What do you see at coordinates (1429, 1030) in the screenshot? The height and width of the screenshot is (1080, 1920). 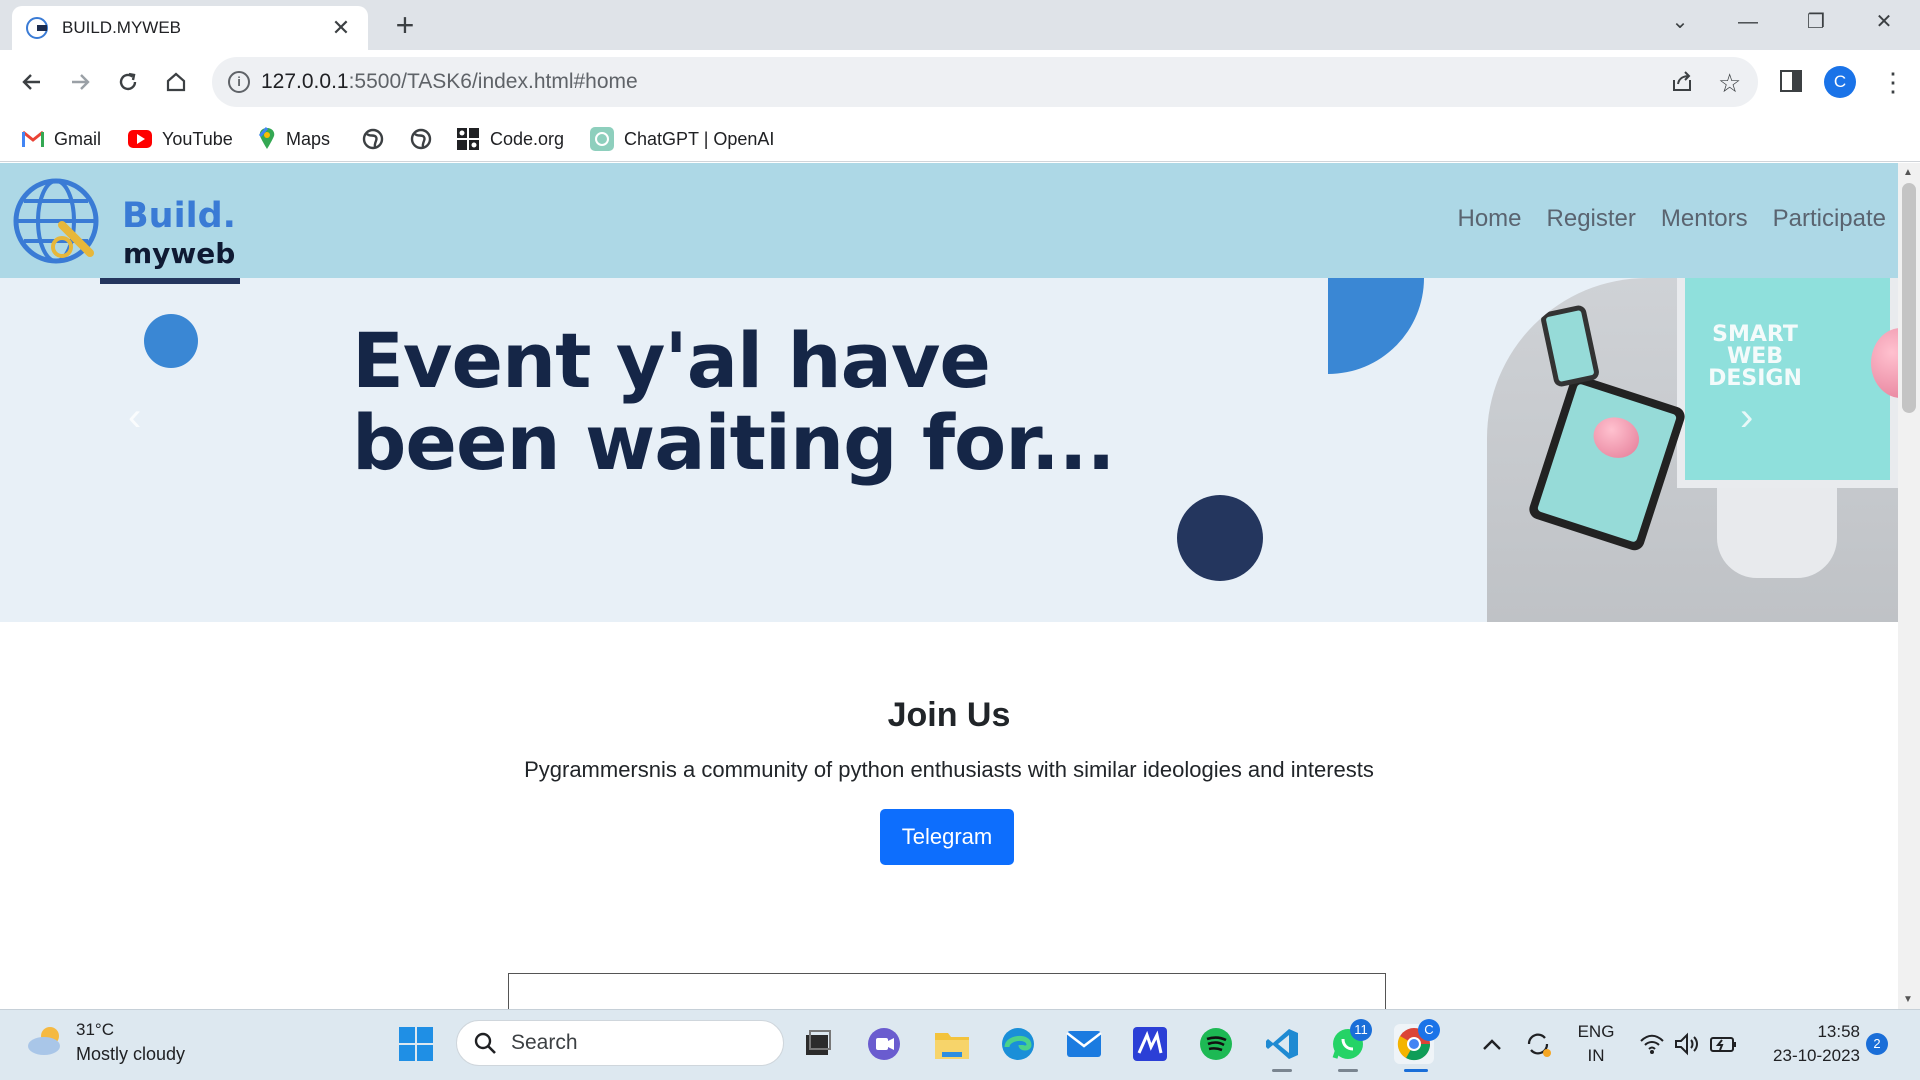 I see `chrome-profile-badge: C` at bounding box center [1429, 1030].